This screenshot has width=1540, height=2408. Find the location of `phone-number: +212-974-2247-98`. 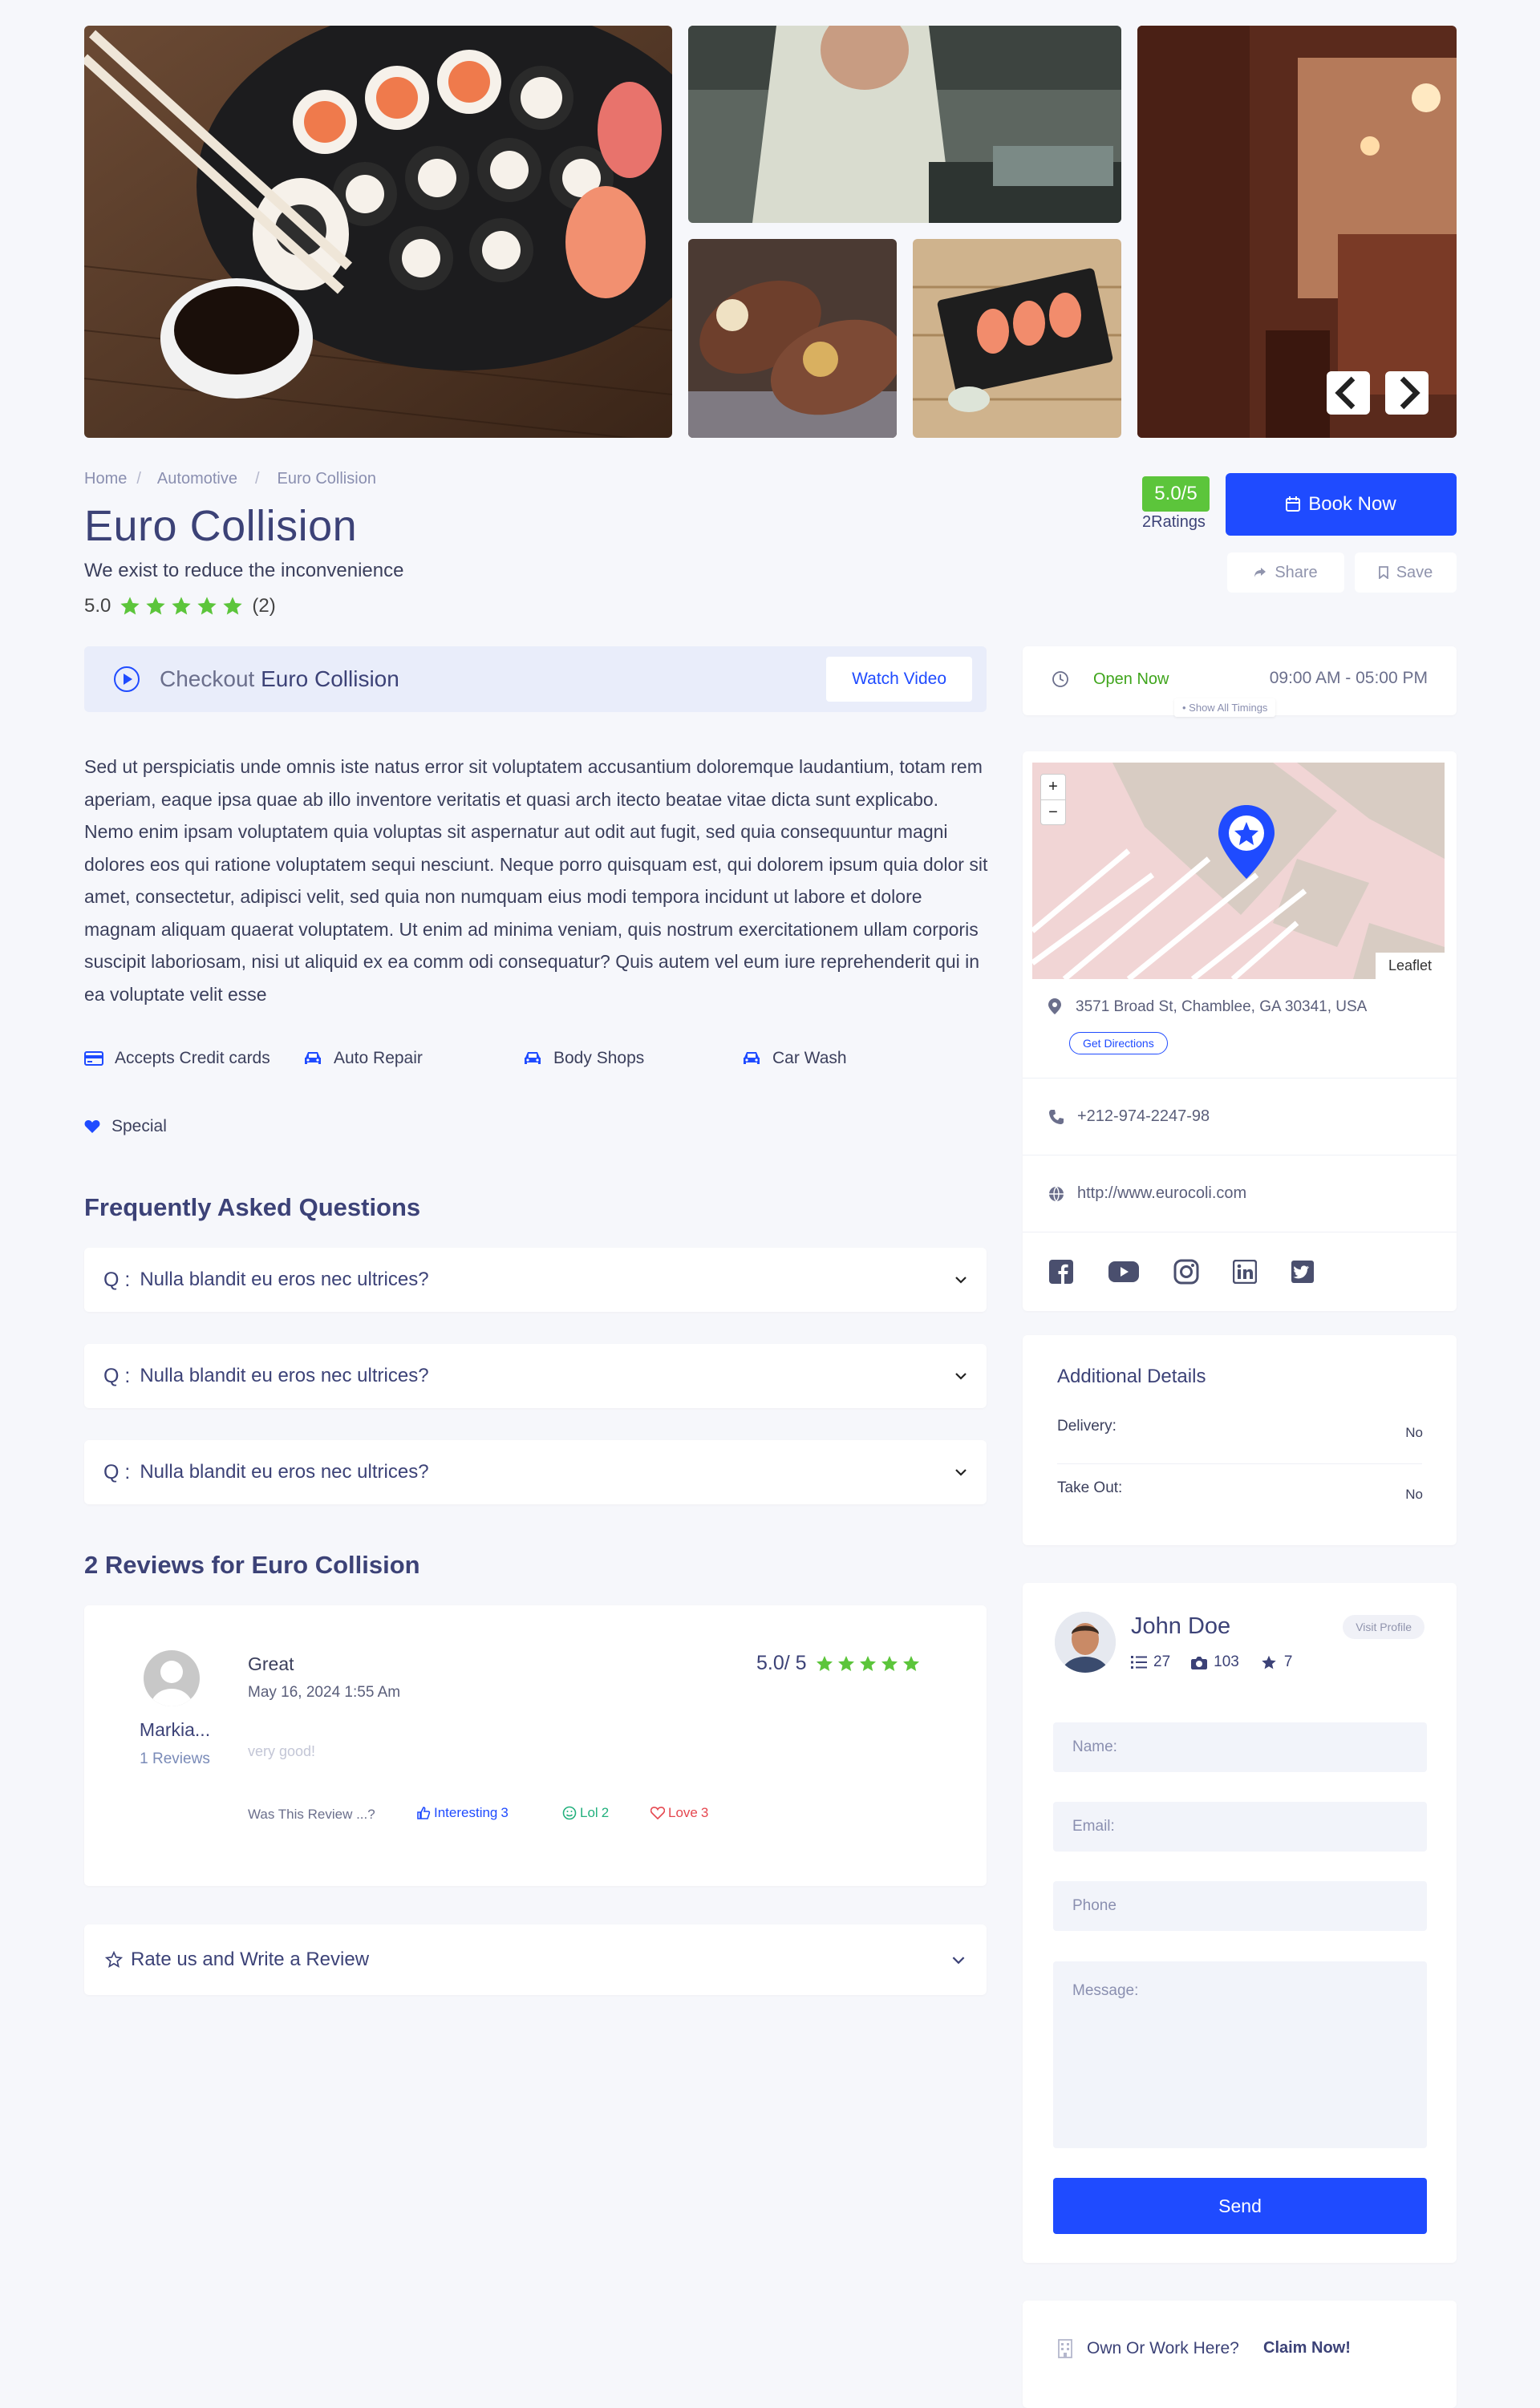

phone-number: +212-974-2247-98 is located at coordinates (1143, 1116).